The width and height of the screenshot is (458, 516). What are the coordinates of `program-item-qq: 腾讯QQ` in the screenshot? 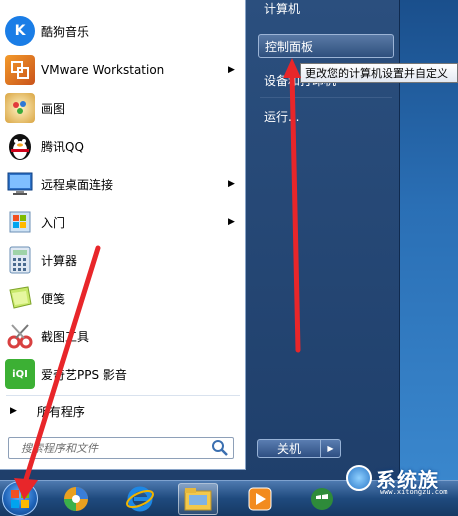 It's located at (123, 146).